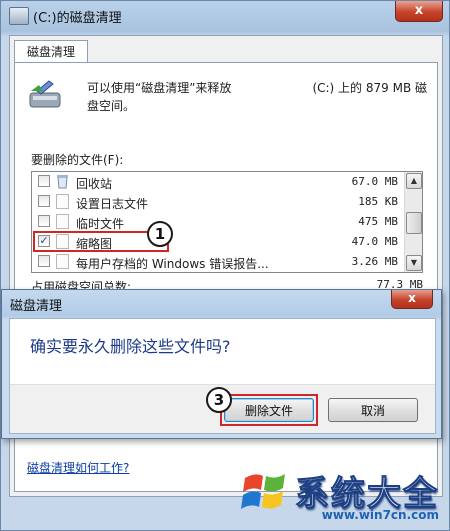 The height and width of the screenshot is (531, 450). I want to click on step-marker-3: 3, so click(219, 400).